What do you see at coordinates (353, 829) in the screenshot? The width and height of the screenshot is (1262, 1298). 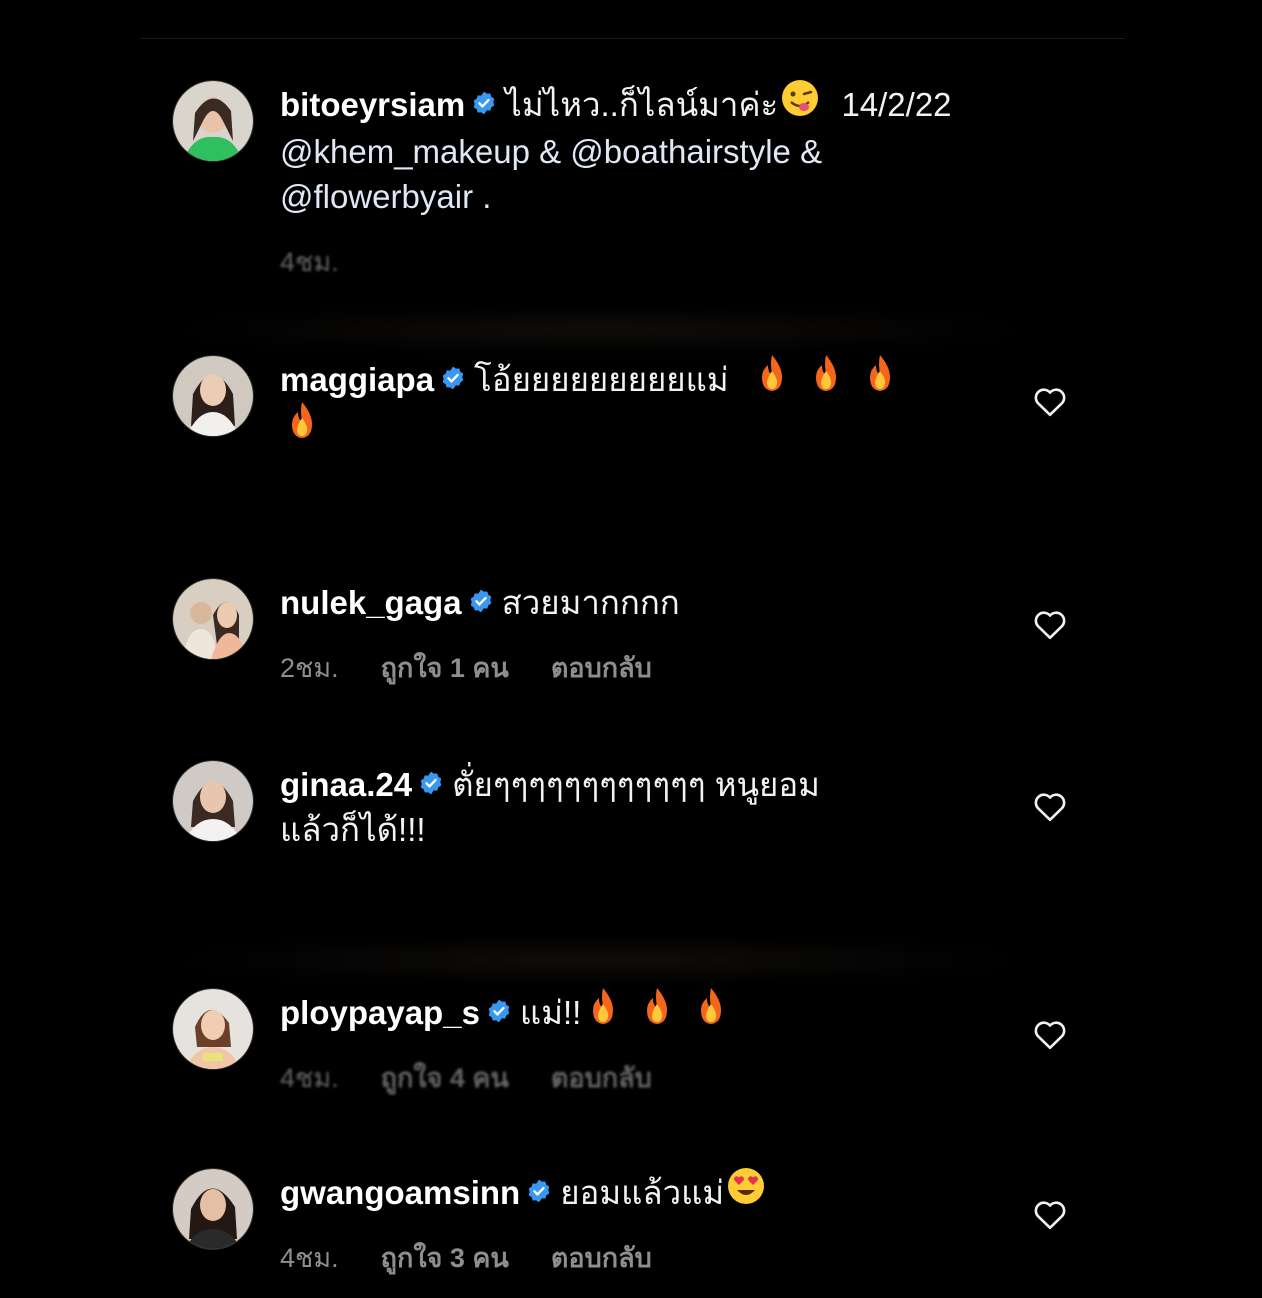 I see `comment-text-continued: แล้วก็ได้!!!` at bounding box center [353, 829].